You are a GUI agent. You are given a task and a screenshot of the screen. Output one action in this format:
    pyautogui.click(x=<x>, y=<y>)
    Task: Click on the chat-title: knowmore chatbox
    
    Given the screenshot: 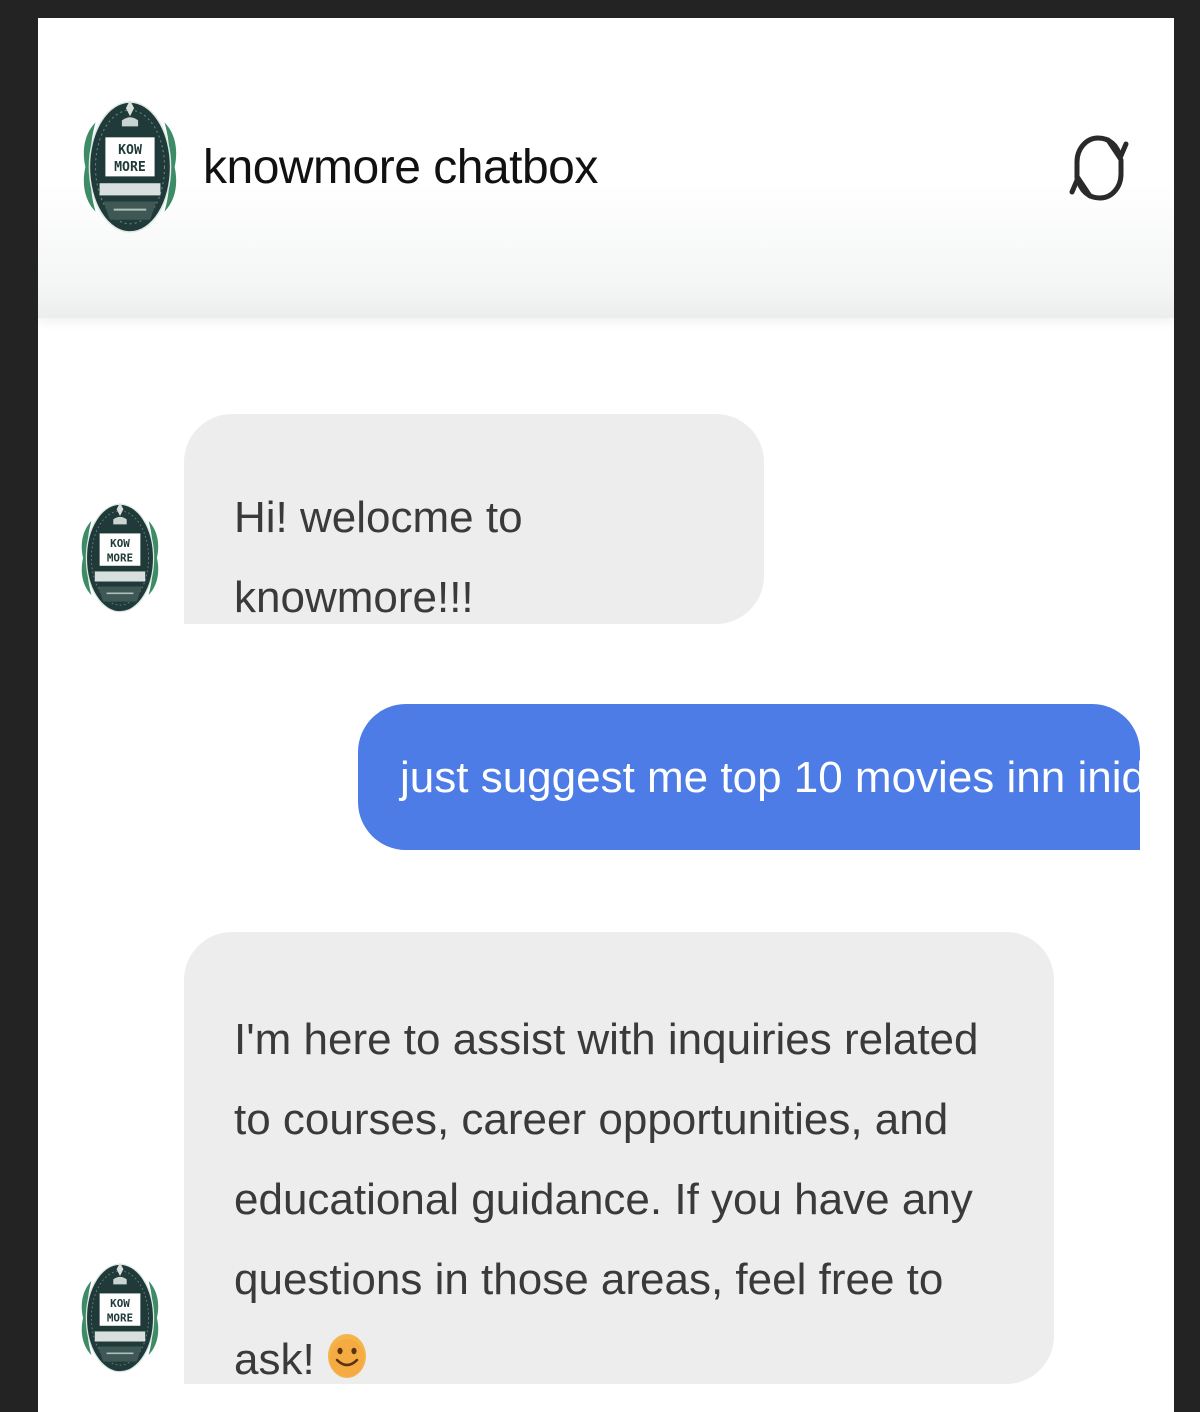 What is the action you would take?
    pyautogui.click(x=400, y=167)
    